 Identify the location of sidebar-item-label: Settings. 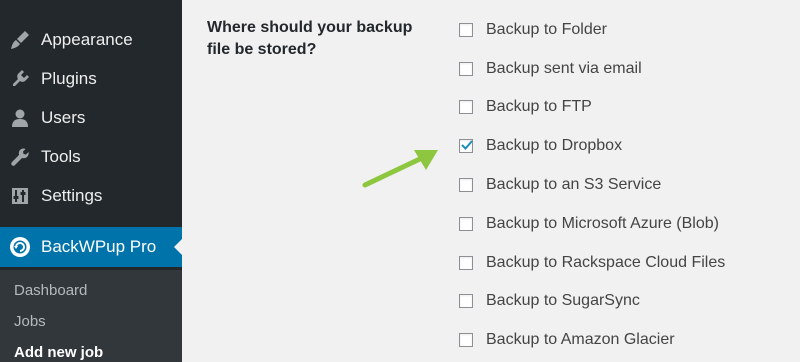
(72, 195).